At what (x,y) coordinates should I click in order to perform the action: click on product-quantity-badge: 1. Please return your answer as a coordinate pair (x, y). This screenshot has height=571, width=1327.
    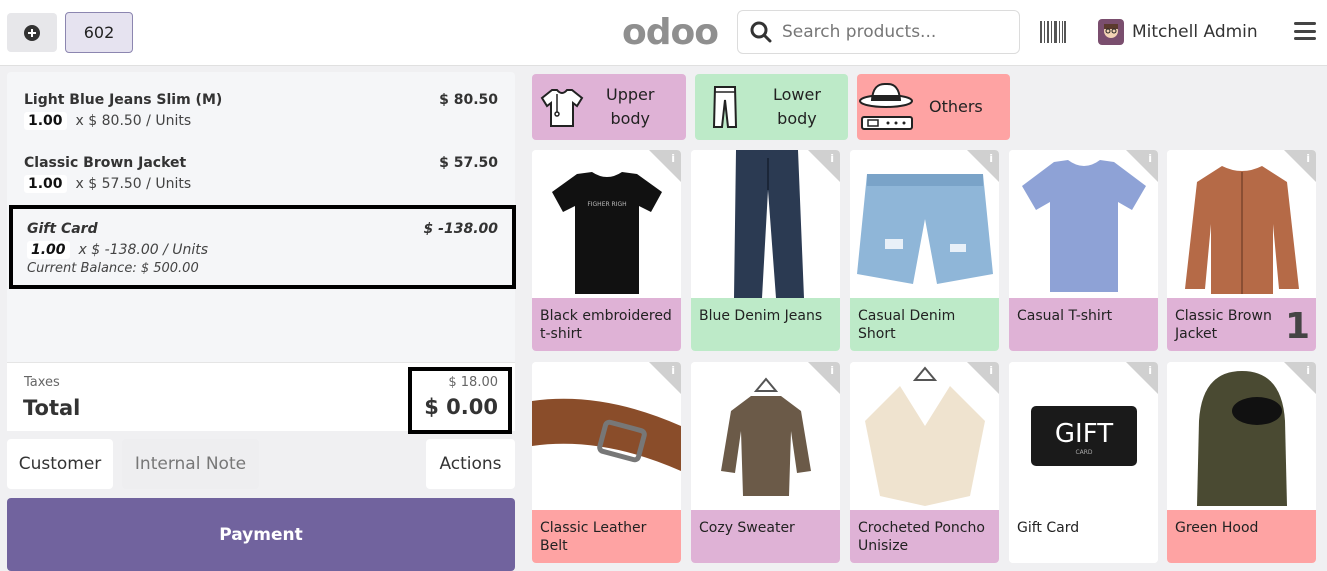
    Looking at the image, I should click on (1297, 326).